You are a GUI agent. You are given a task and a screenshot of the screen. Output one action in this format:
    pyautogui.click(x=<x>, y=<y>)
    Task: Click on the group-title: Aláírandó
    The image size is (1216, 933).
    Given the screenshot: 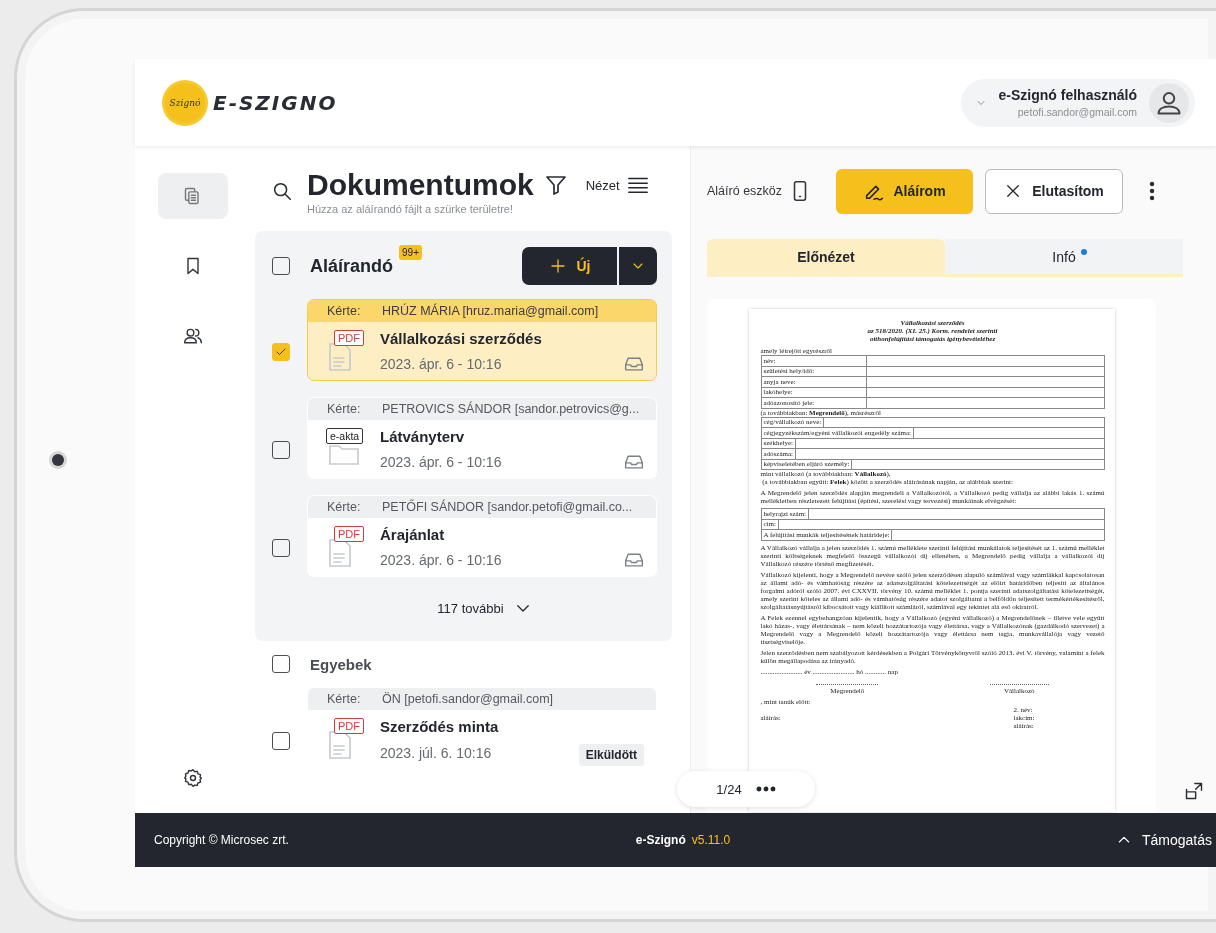 What is the action you would take?
    pyautogui.click(x=351, y=266)
    